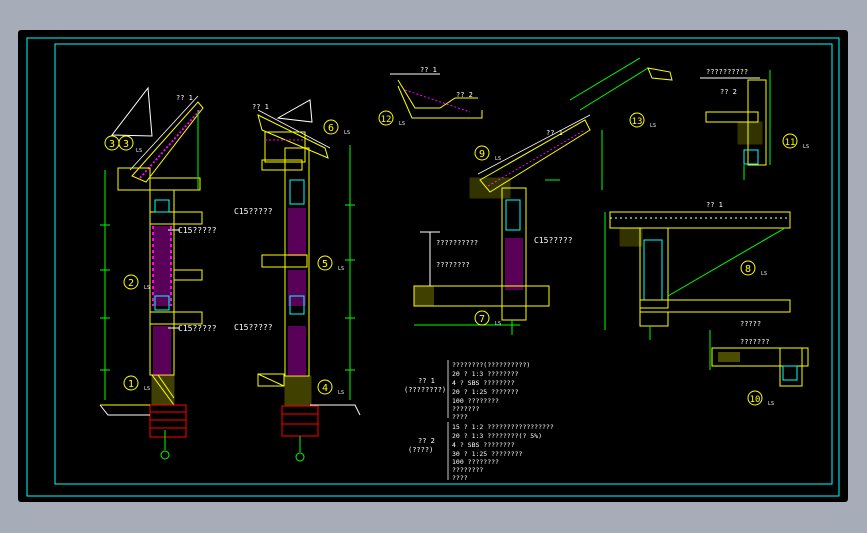 The image size is (867, 533). I want to click on detail-marker-4: 4 LS, so click(330, 387).